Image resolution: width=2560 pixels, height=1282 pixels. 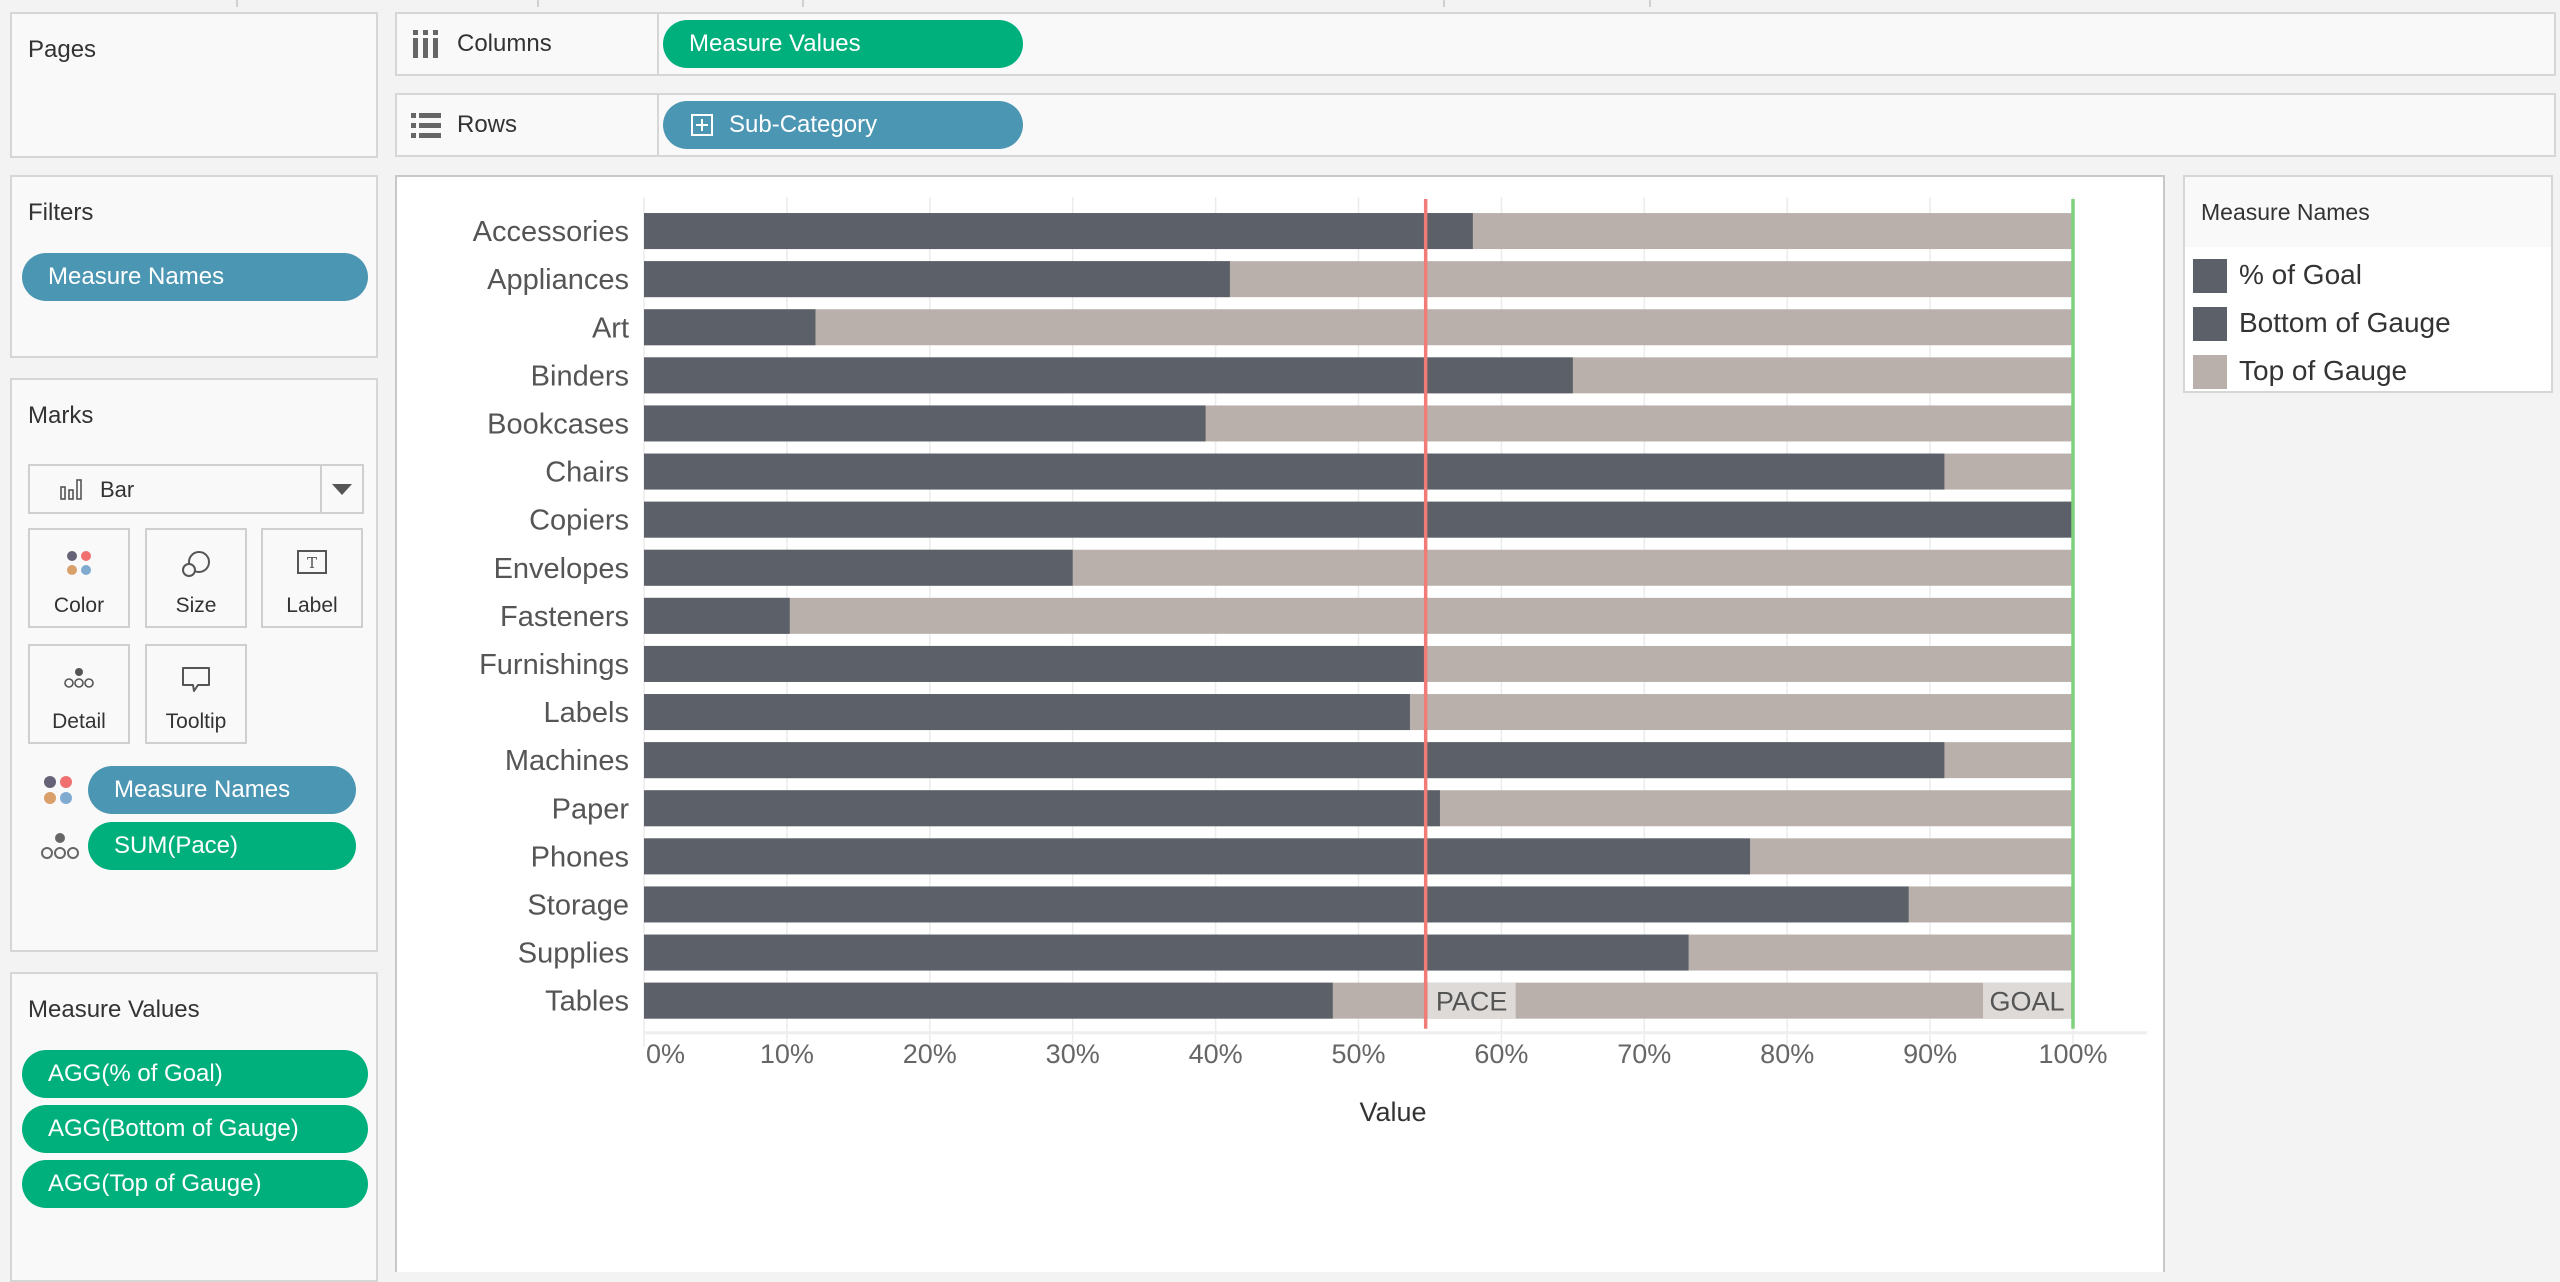 I want to click on columns-label: Columns, so click(x=504, y=43).